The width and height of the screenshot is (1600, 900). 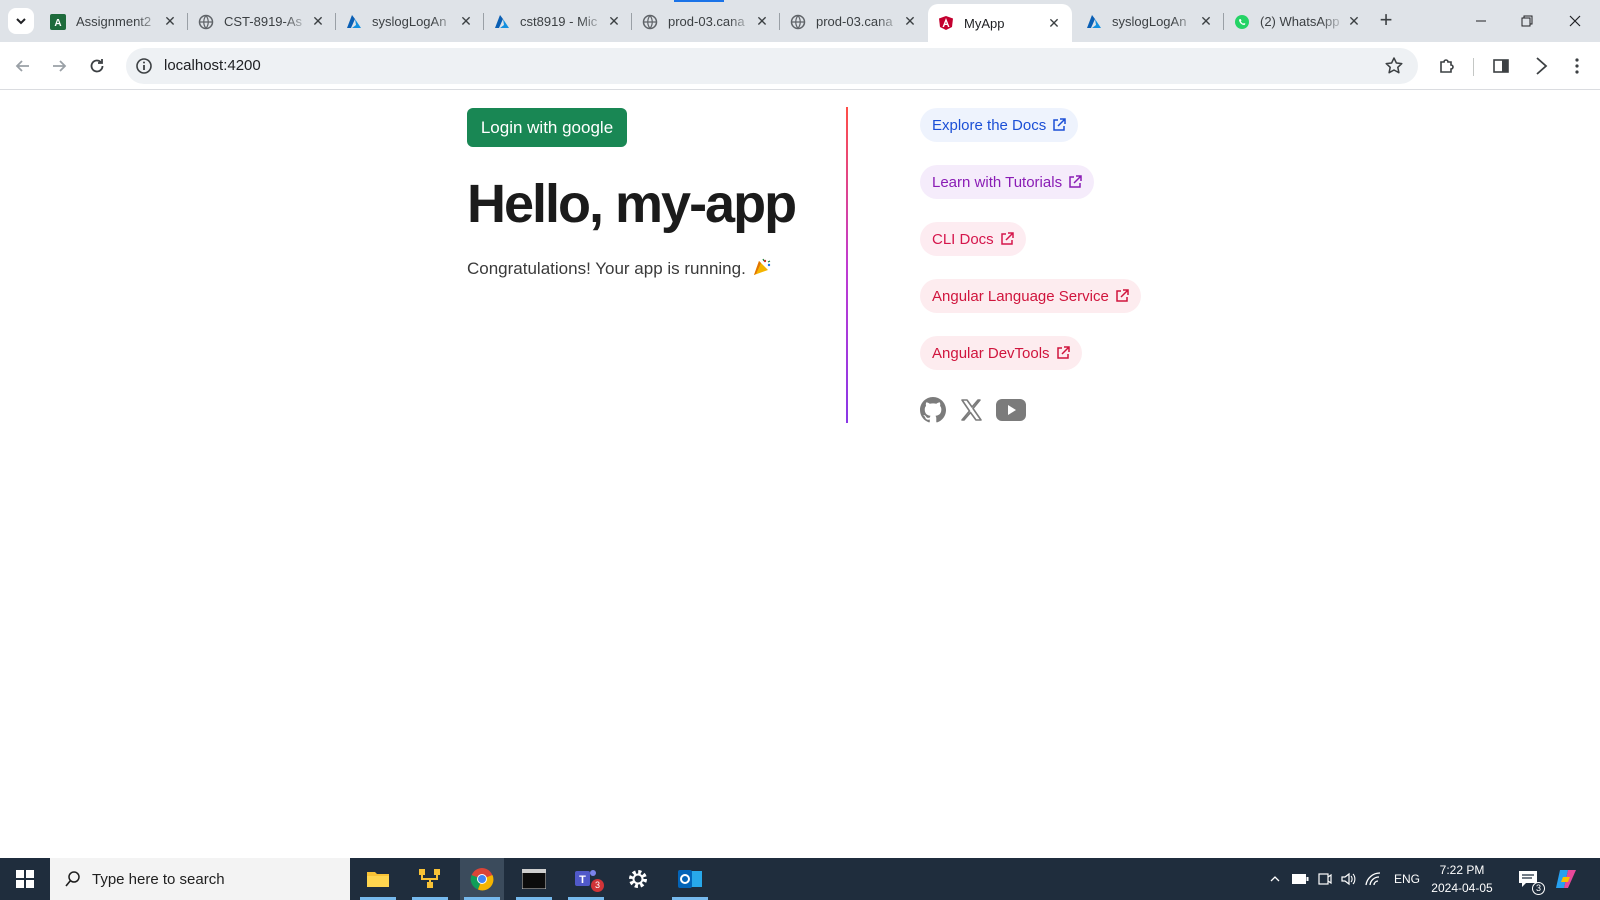 What do you see at coordinates (1462, 879) in the screenshot?
I see `taskbar-clock: 7:22 PM 2024-04-05` at bounding box center [1462, 879].